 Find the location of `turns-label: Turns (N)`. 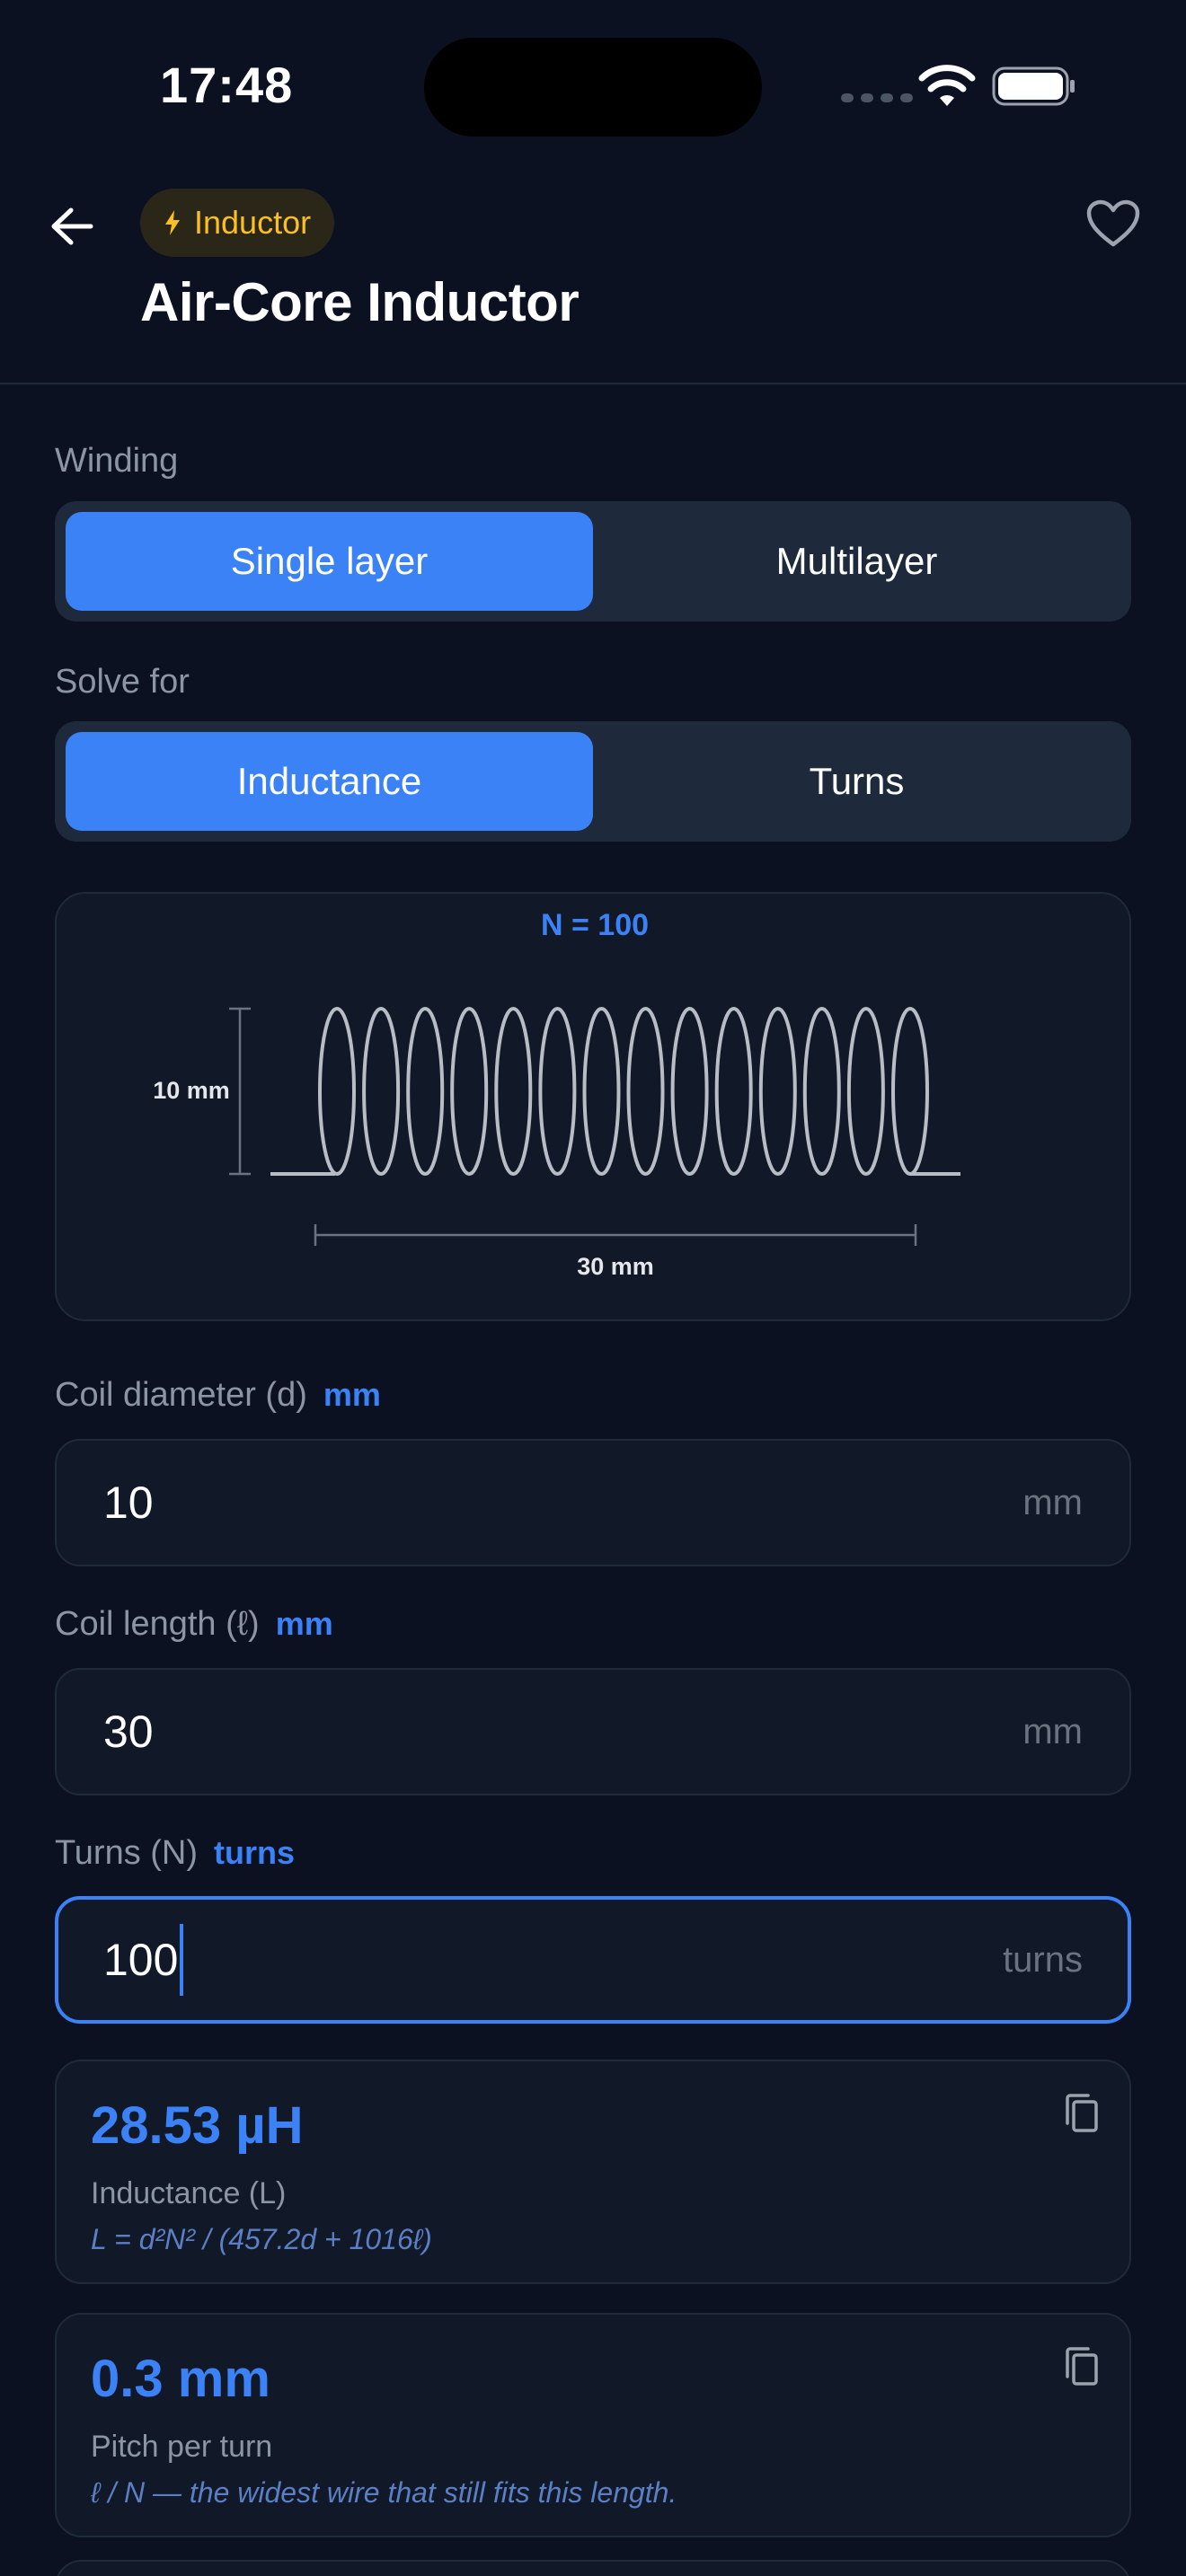

turns-label: Turns (N) is located at coordinates (127, 1853).